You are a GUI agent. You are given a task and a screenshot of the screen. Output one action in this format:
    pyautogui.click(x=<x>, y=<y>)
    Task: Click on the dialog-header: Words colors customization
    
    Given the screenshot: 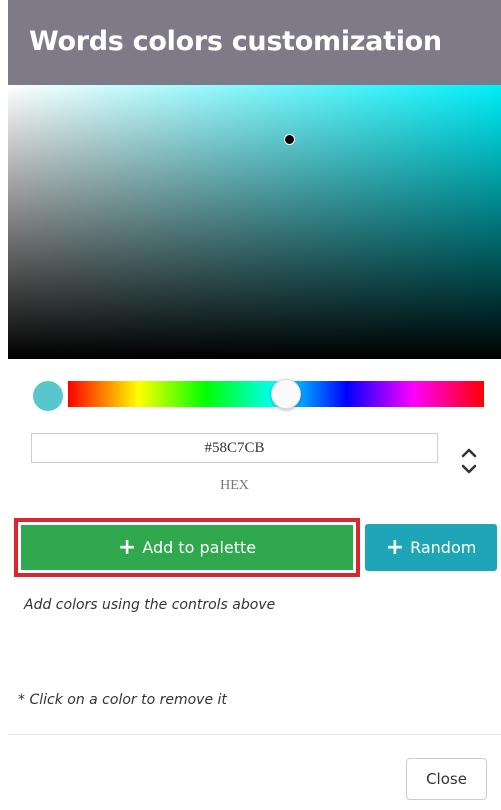 What is the action you would take?
    pyautogui.click(x=254, y=42)
    